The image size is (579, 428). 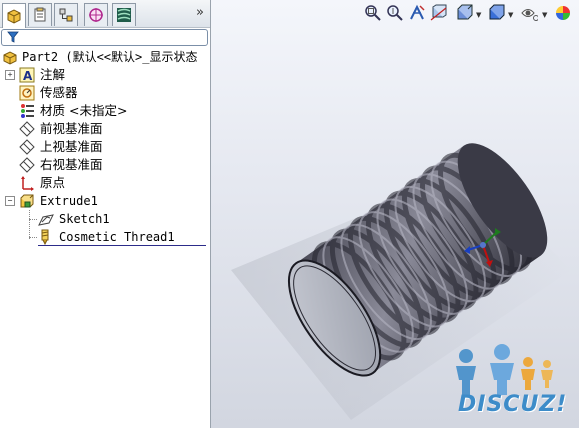 What do you see at coordinates (109, 129) in the screenshot?
I see `tree-item-front-plane: 前视基准面` at bounding box center [109, 129].